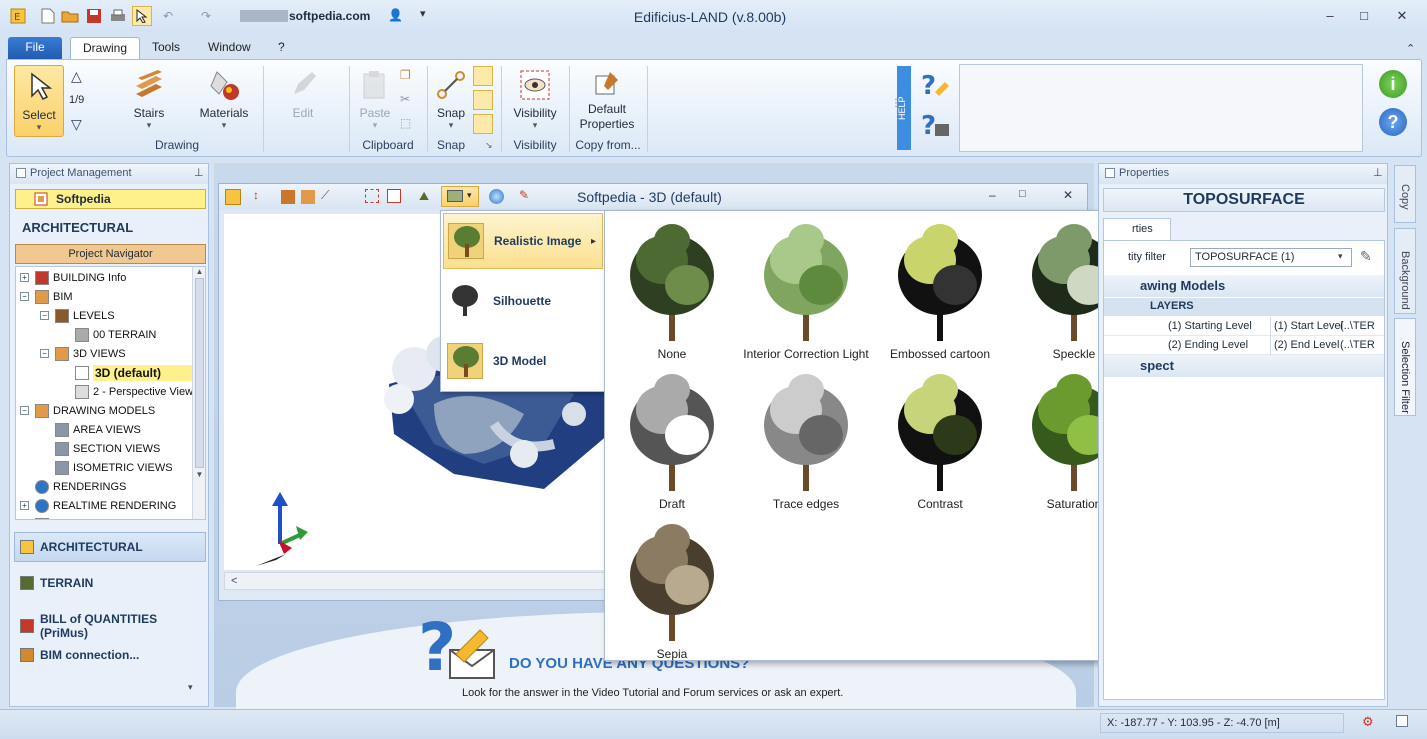  What do you see at coordinates (256, 195) in the screenshot?
I see `dimension-icon: ↕` at bounding box center [256, 195].